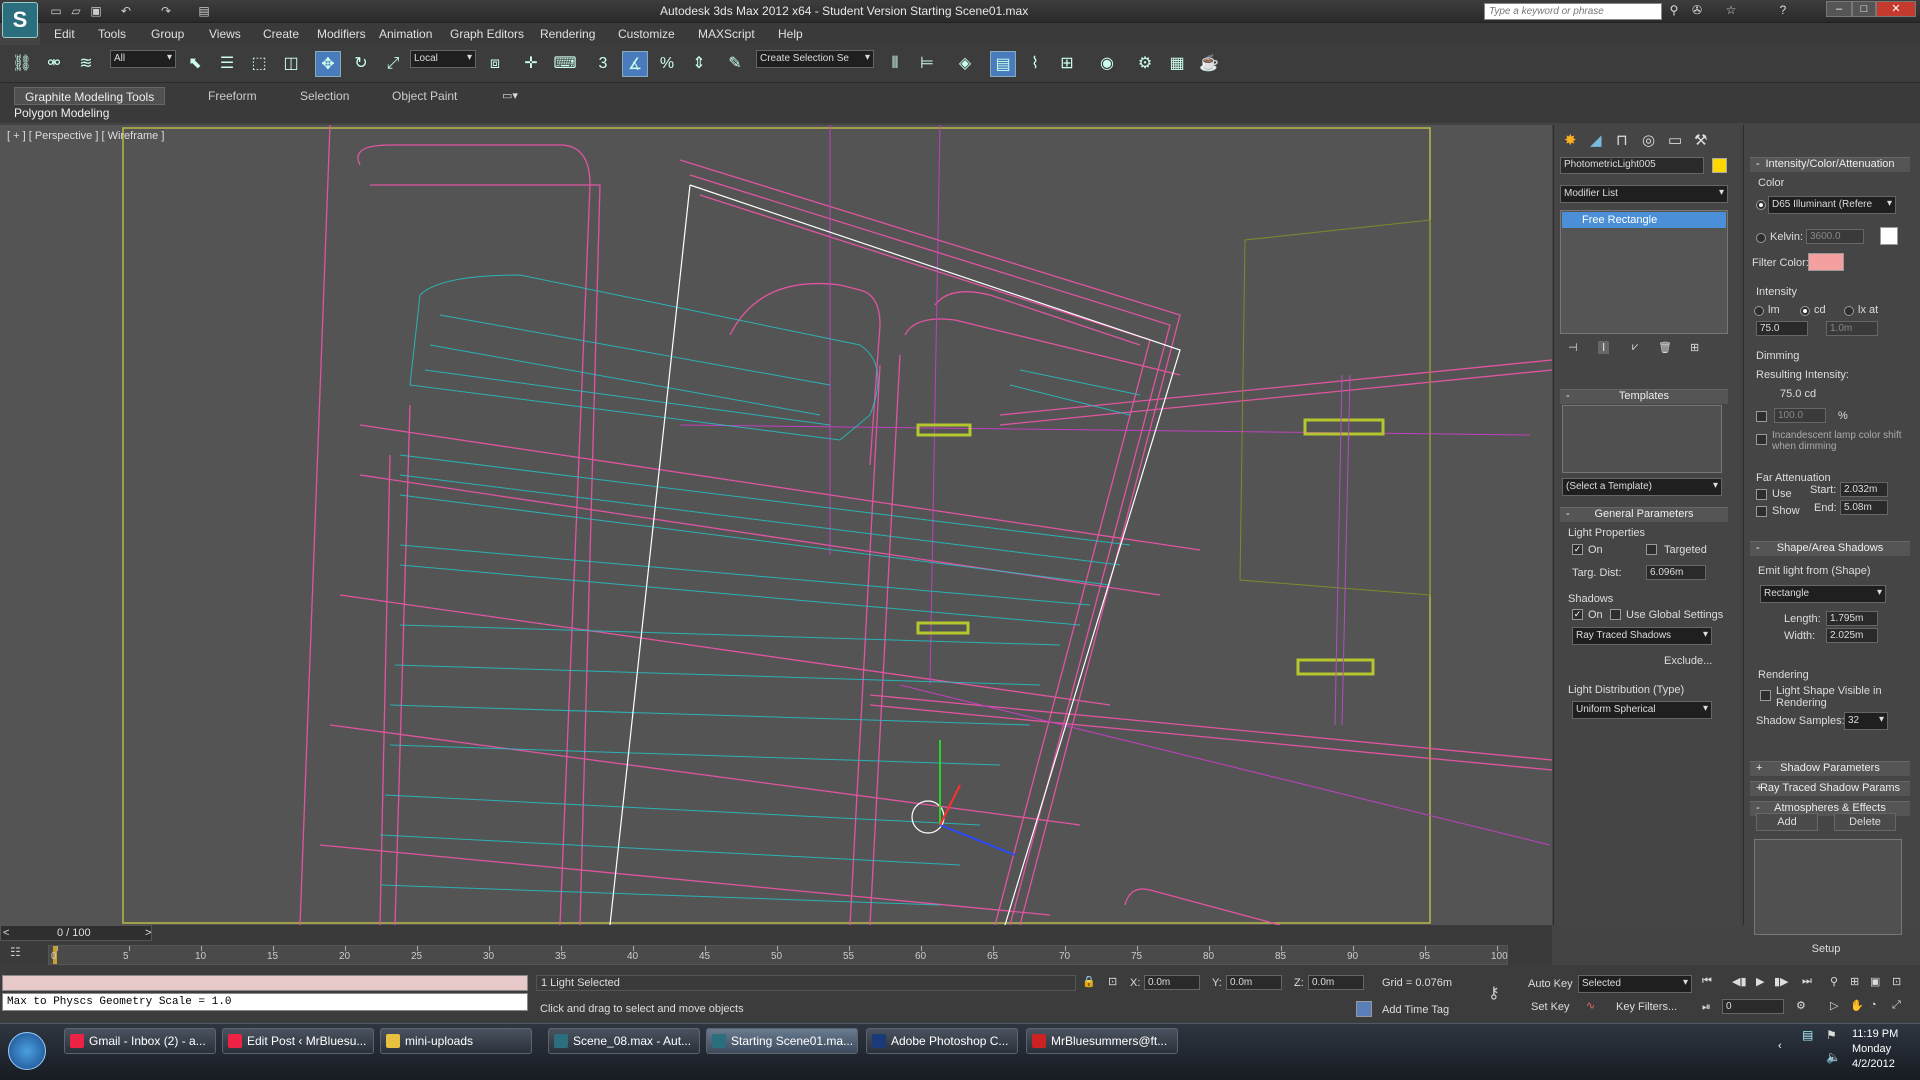 The image size is (1920, 1080). What do you see at coordinates (76, 933) in the screenshot?
I see `time-slider: < 0 / 100 >` at bounding box center [76, 933].